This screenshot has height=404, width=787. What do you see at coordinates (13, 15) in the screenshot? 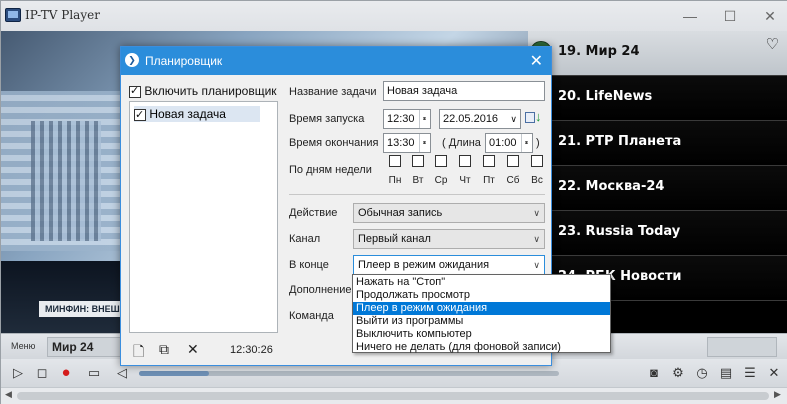
I see `app-icon` at bounding box center [13, 15].